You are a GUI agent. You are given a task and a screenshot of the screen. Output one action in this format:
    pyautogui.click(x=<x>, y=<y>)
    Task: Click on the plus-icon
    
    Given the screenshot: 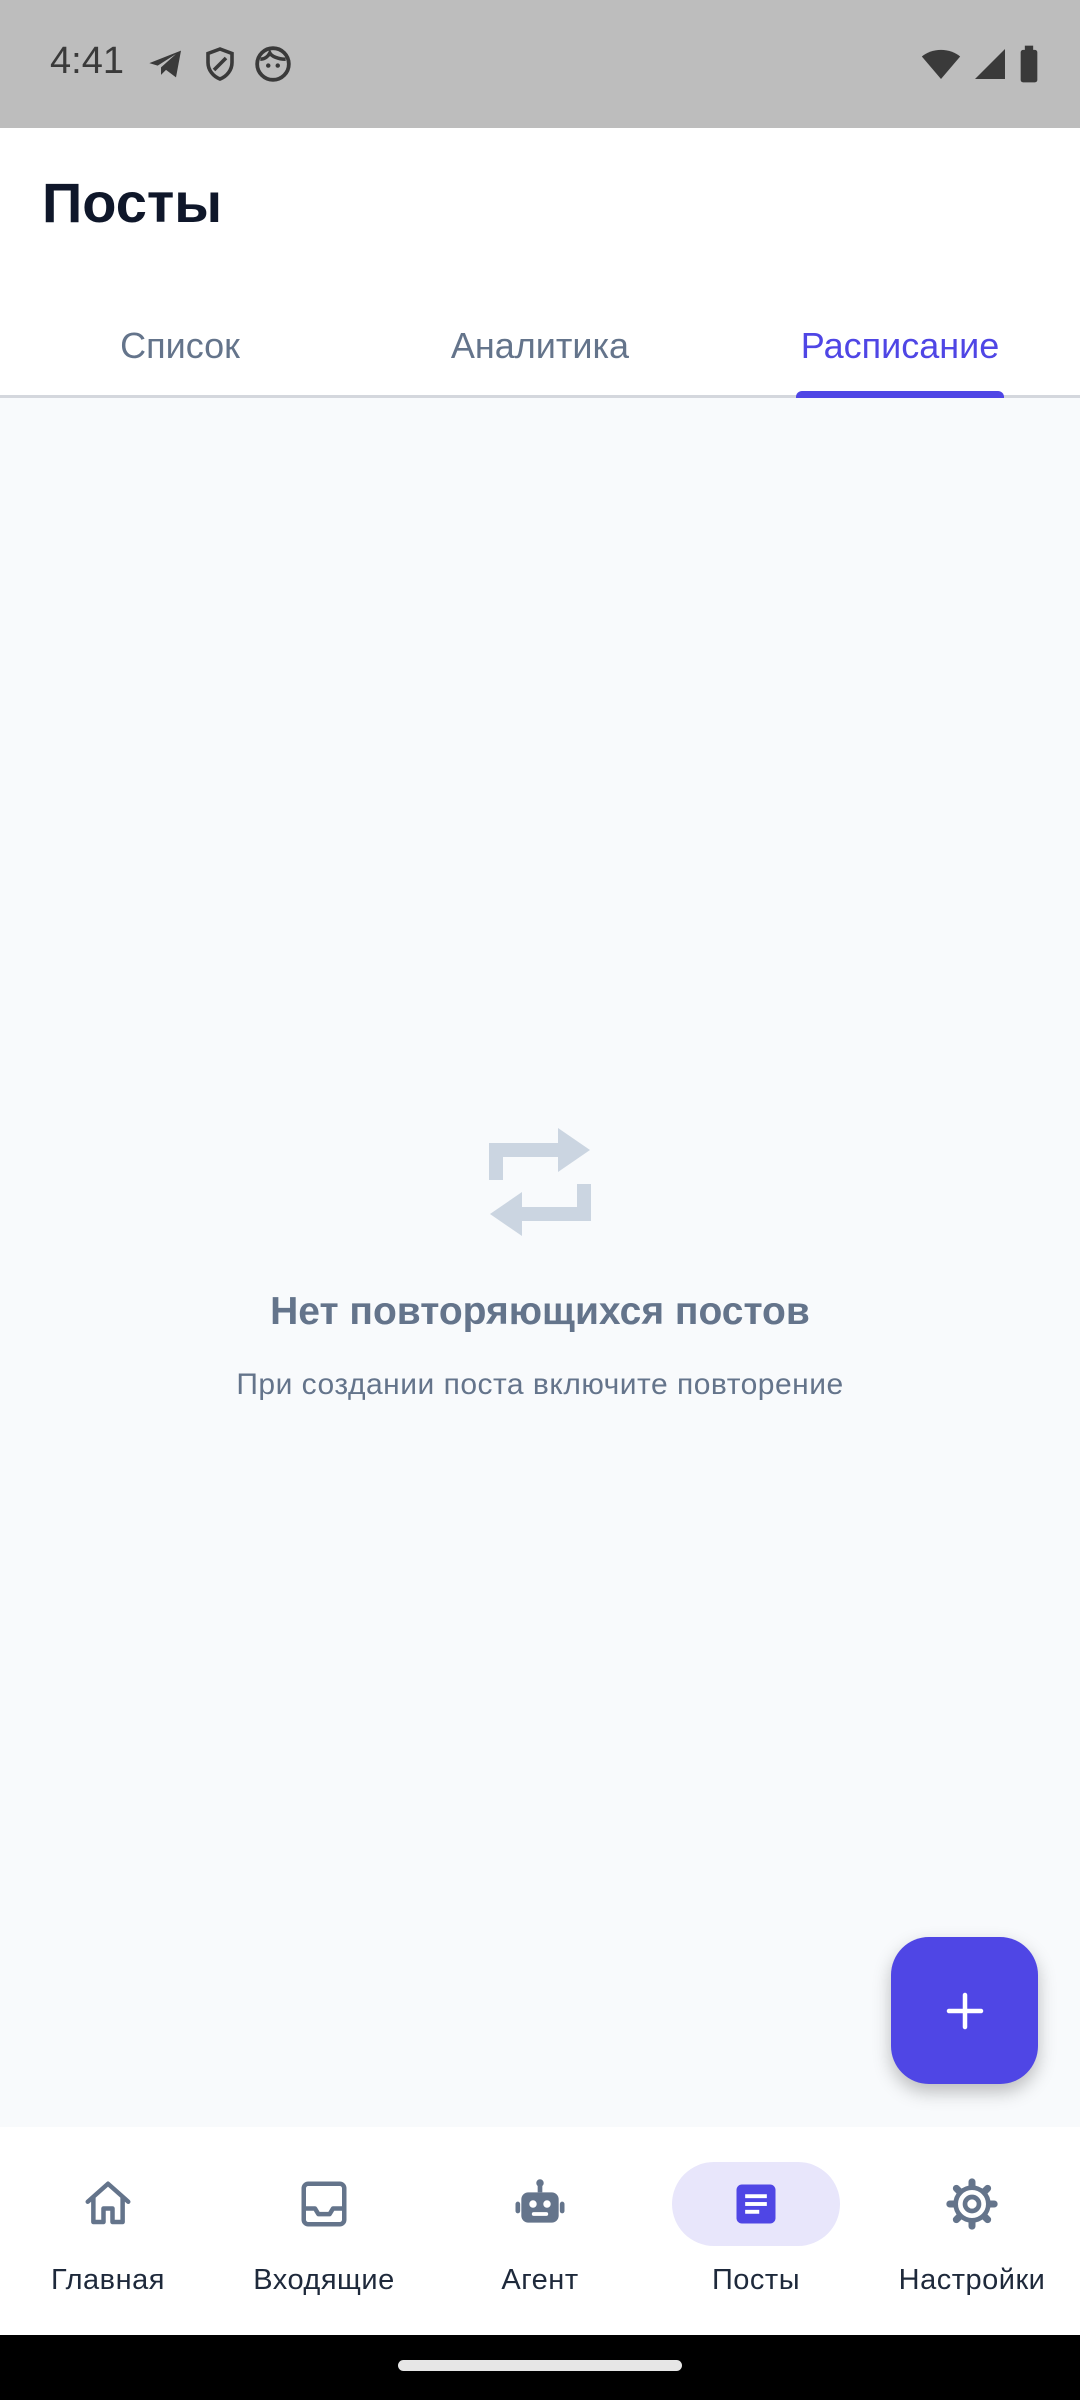 What is the action you would take?
    pyautogui.click(x=964, y=2010)
    